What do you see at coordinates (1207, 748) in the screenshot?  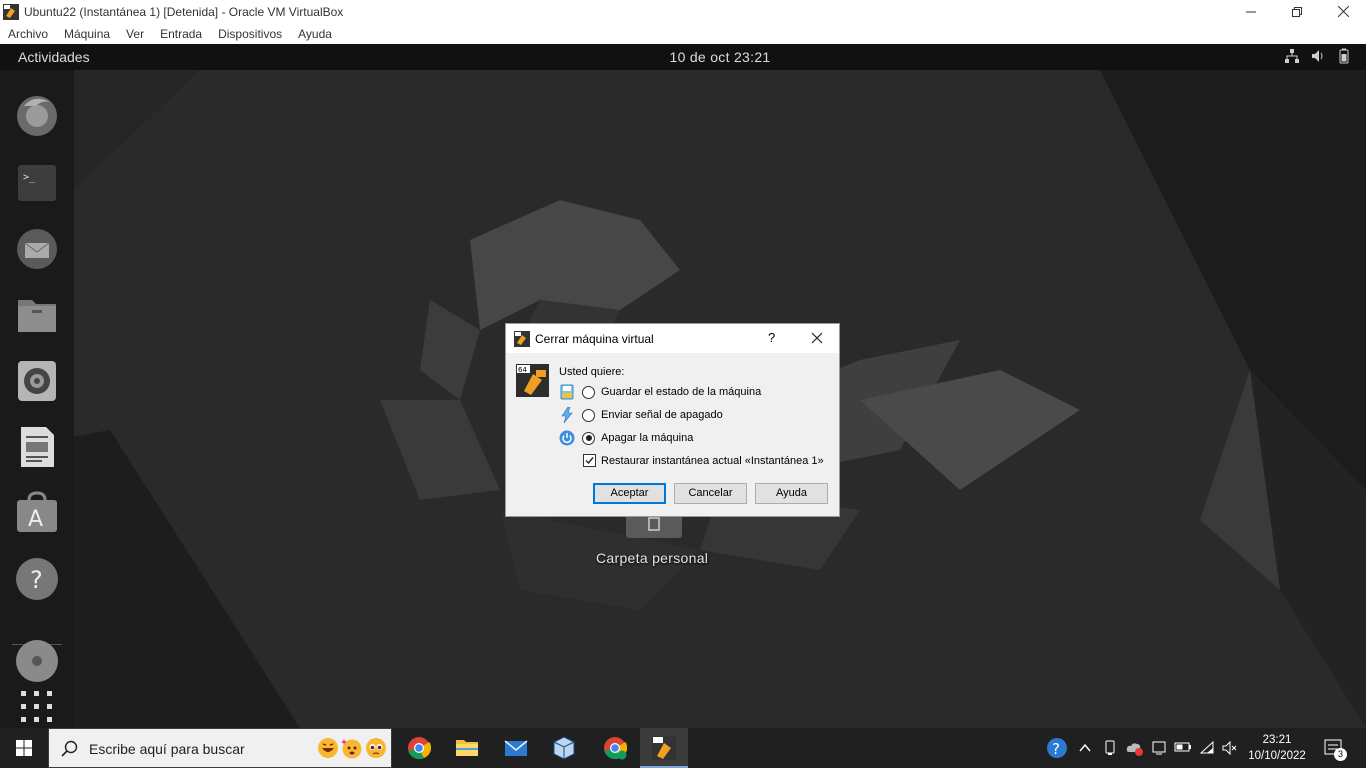 I see `wifi-icon` at bounding box center [1207, 748].